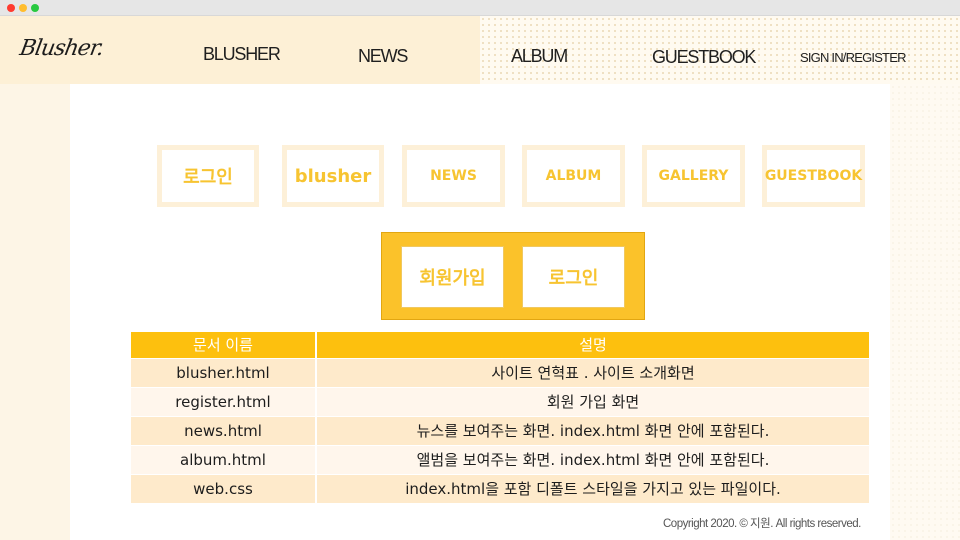 The image size is (960, 540). Describe the element at coordinates (35, 8) in the screenshot. I see `maximize-window-dot` at that location.